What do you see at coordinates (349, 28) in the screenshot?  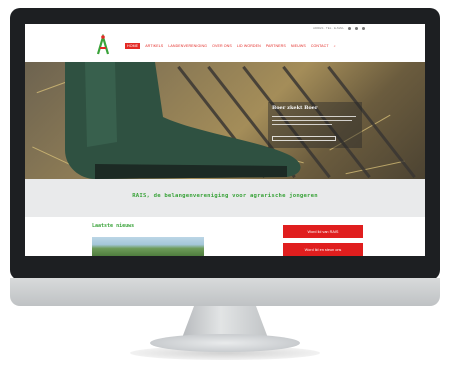 I see `facebook-icon` at bounding box center [349, 28].